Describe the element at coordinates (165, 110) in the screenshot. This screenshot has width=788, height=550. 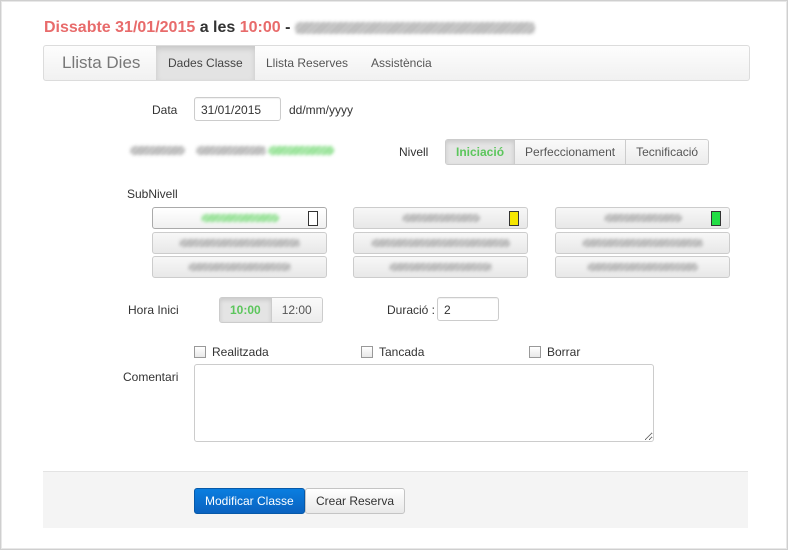
I see `date-label: Data` at that location.